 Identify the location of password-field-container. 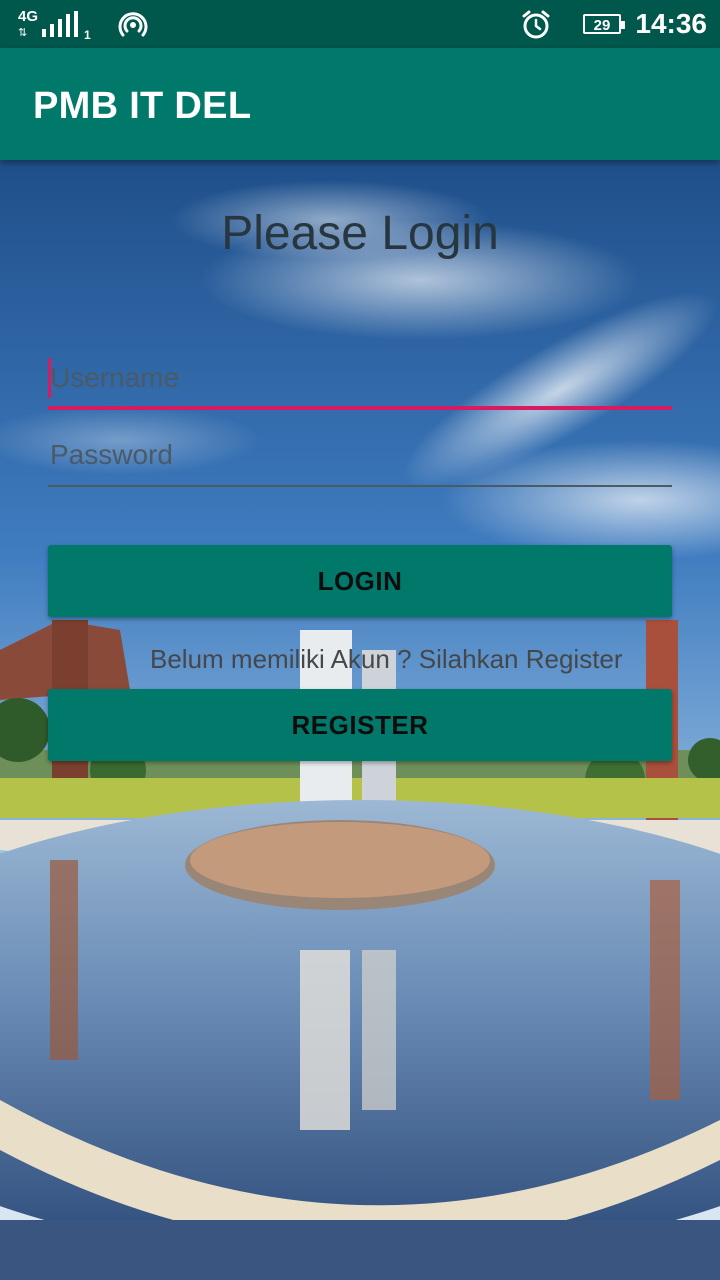
(360, 457).